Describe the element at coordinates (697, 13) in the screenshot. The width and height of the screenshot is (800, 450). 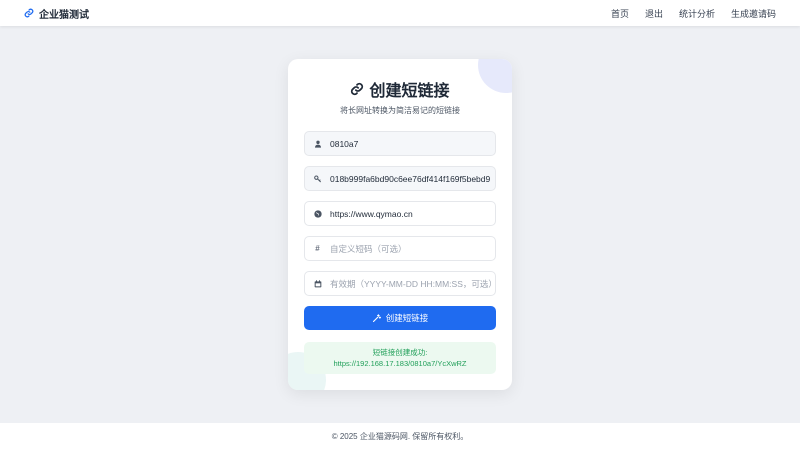
I see `nav-stats: 统计分析` at that location.